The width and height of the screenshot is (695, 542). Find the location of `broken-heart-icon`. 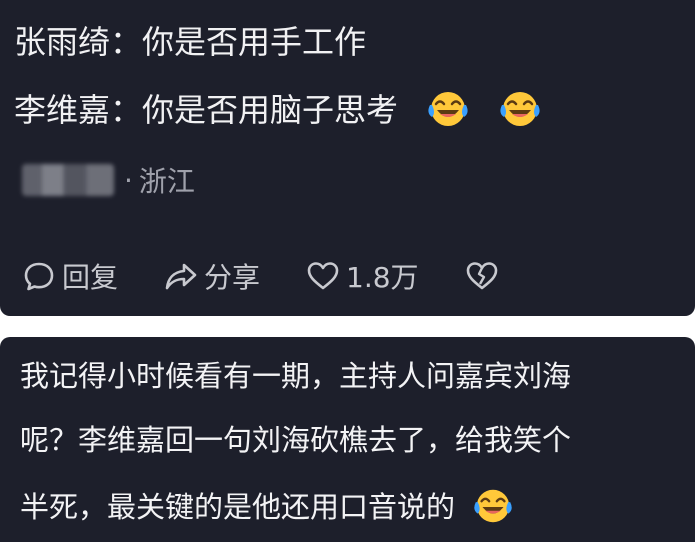

broken-heart-icon is located at coordinates (481, 276).